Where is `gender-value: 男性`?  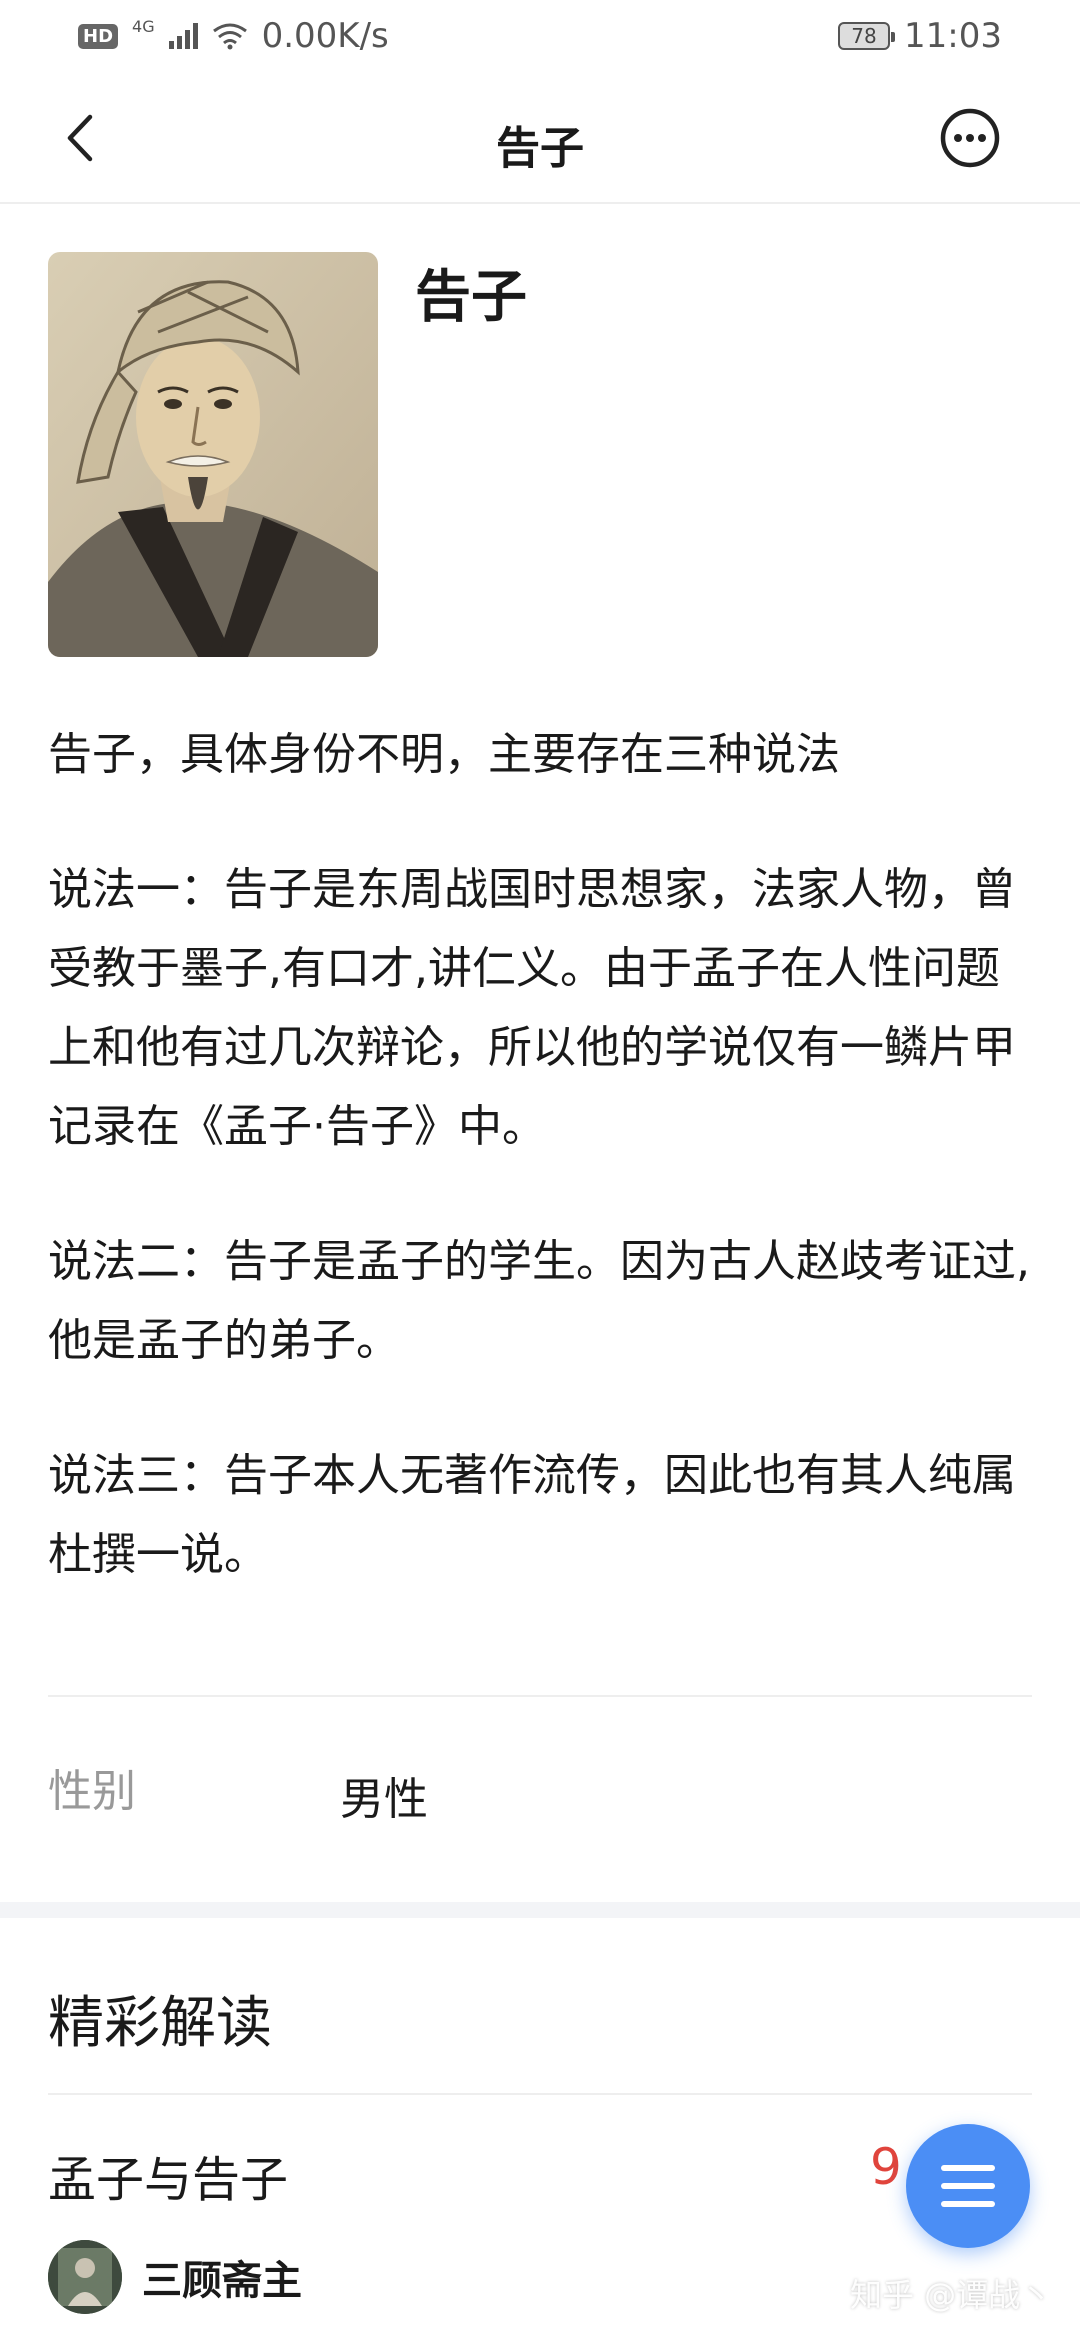 gender-value: 男性 is located at coordinates (384, 1799).